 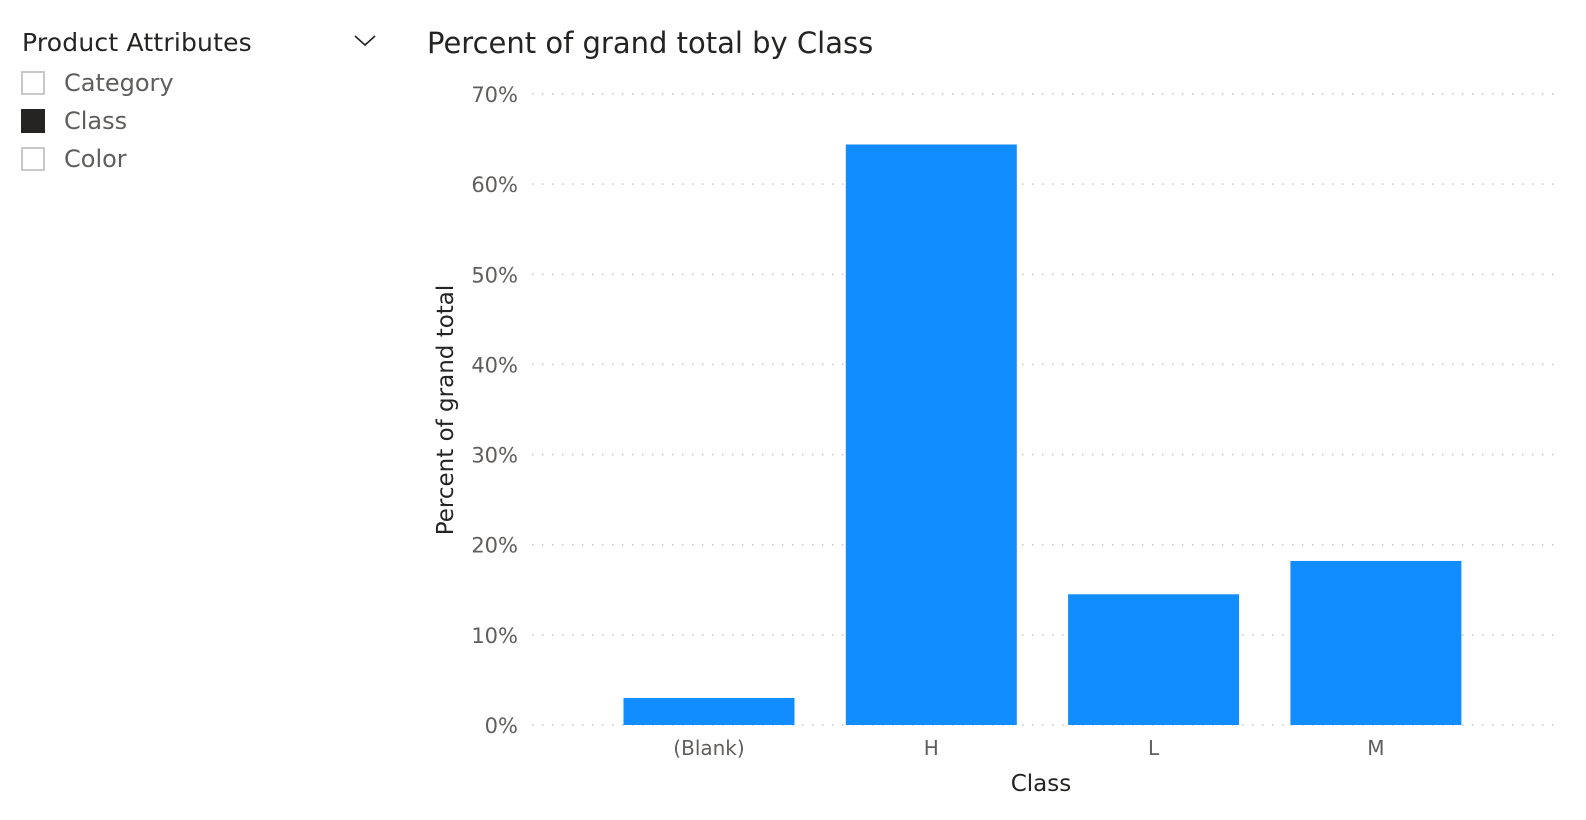 What do you see at coordinates (1028, 748) in the screenshot?
I see `x-axis-ticks: (Blank) H L M` at bounding box center [1028, 748].